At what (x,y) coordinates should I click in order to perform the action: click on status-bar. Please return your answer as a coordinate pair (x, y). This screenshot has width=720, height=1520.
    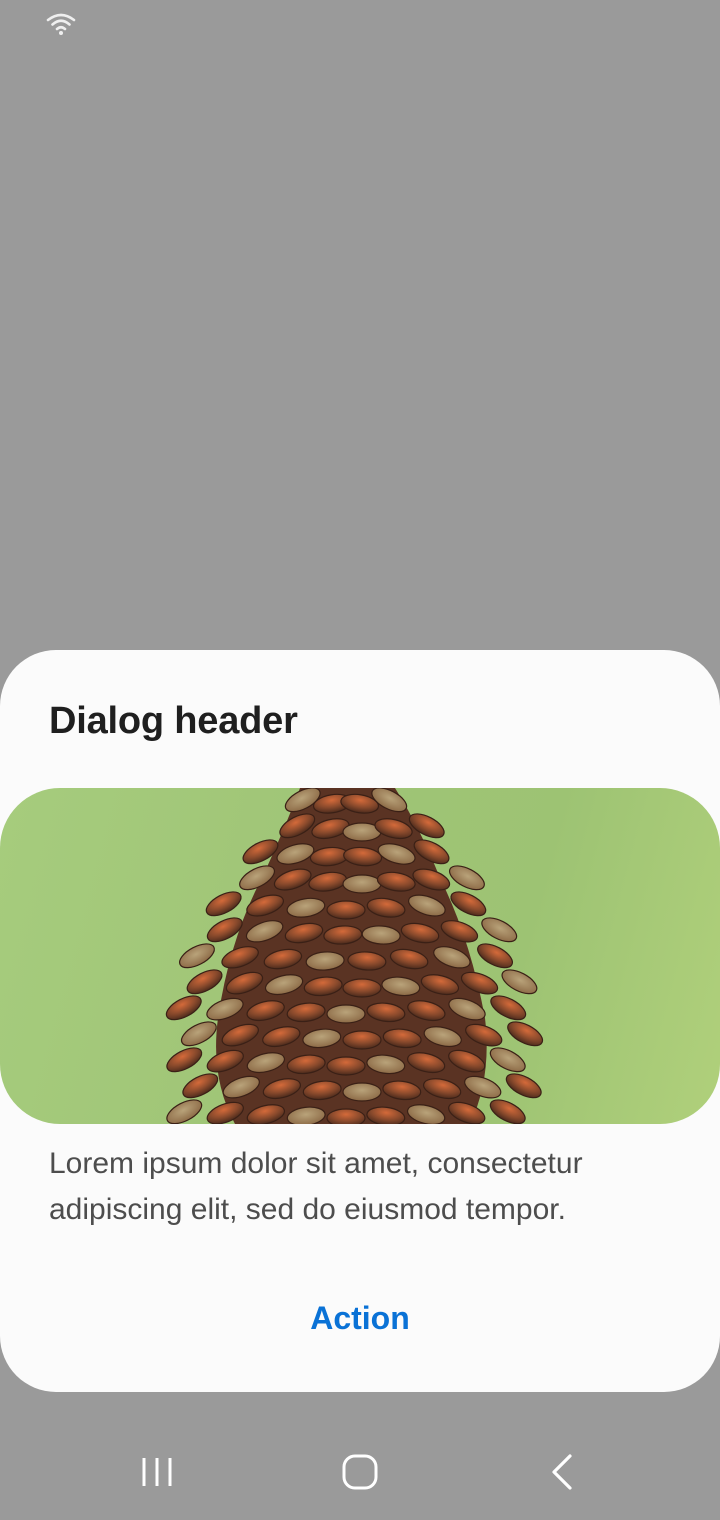
    Looking at the image, I should click on (360, 24).